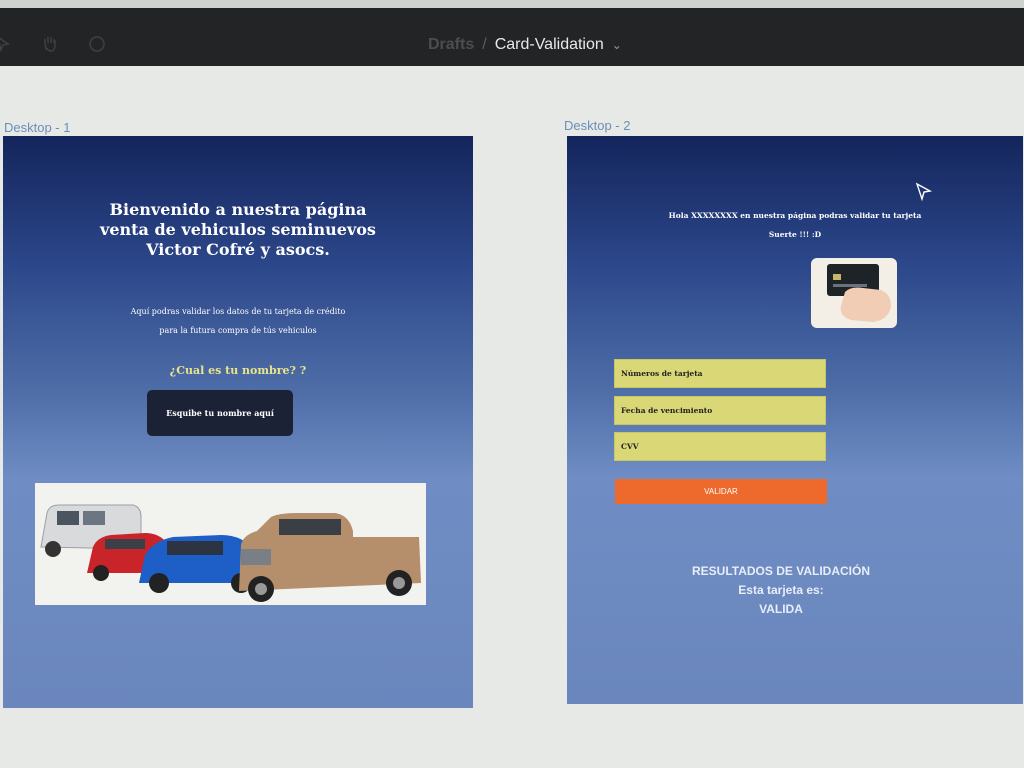 The height and width of the screenshot is (768, 1024). I want to click on file-name: Card-Validation, so click(549, 44).